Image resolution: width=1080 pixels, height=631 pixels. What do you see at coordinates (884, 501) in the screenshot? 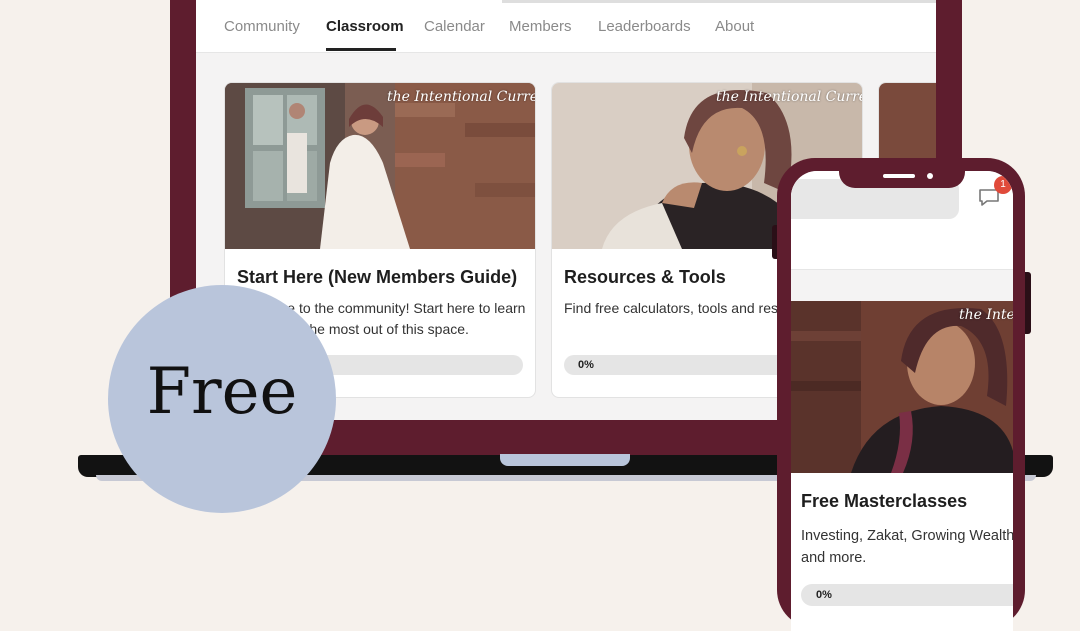
I see `course-title: Free Masterclasses` at bounding box center [884, 501].